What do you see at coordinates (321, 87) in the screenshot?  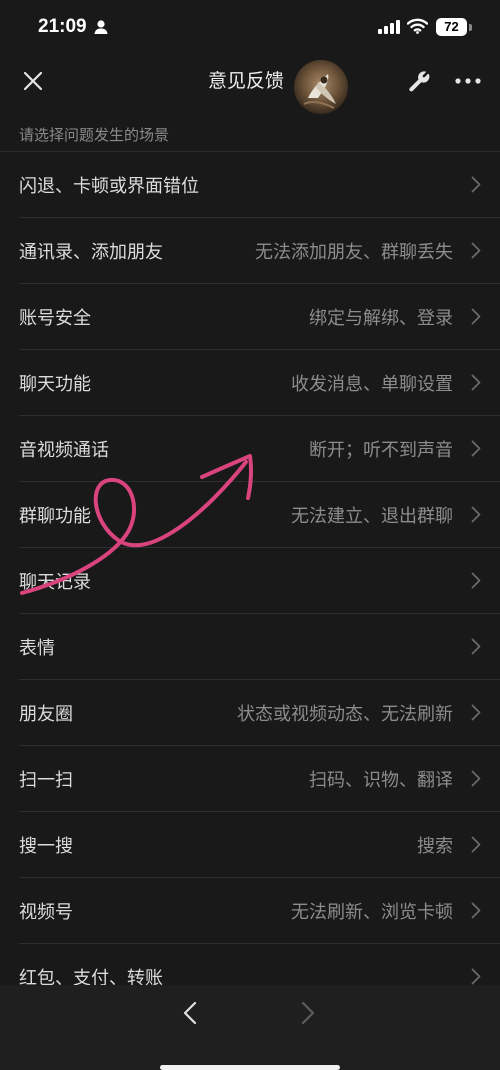 I see `avatar` at bounding box center [321, 87].